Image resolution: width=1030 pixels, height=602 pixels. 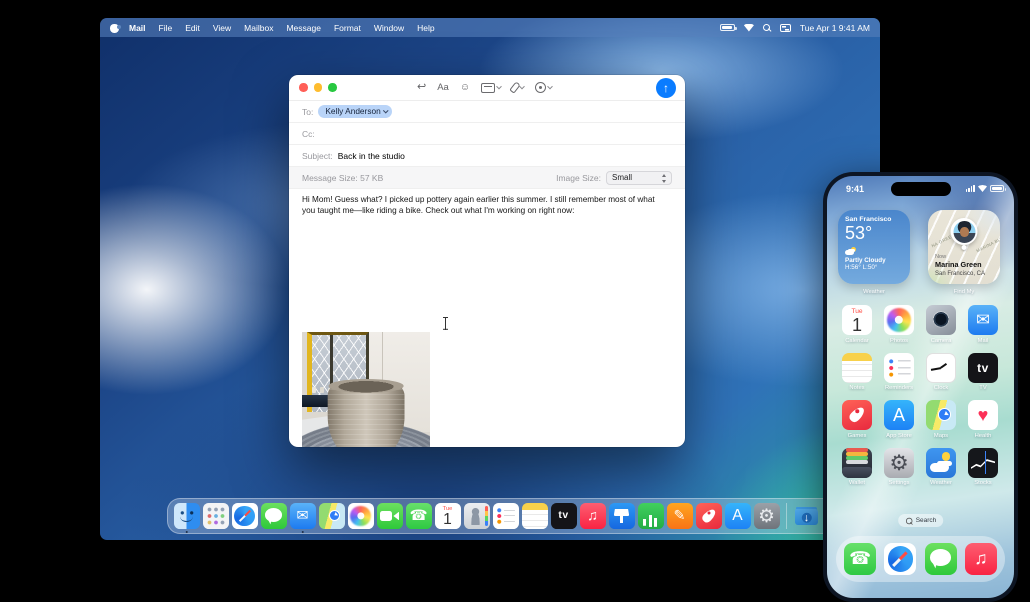 I want to click on dock-item-facetime, so click(x=389, y=516).